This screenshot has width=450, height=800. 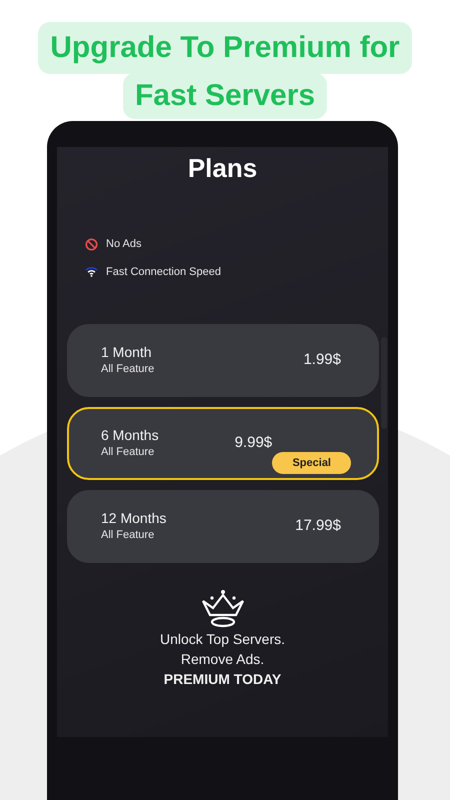 I want to click on no-ads-icon, so click(x=91, y=244).